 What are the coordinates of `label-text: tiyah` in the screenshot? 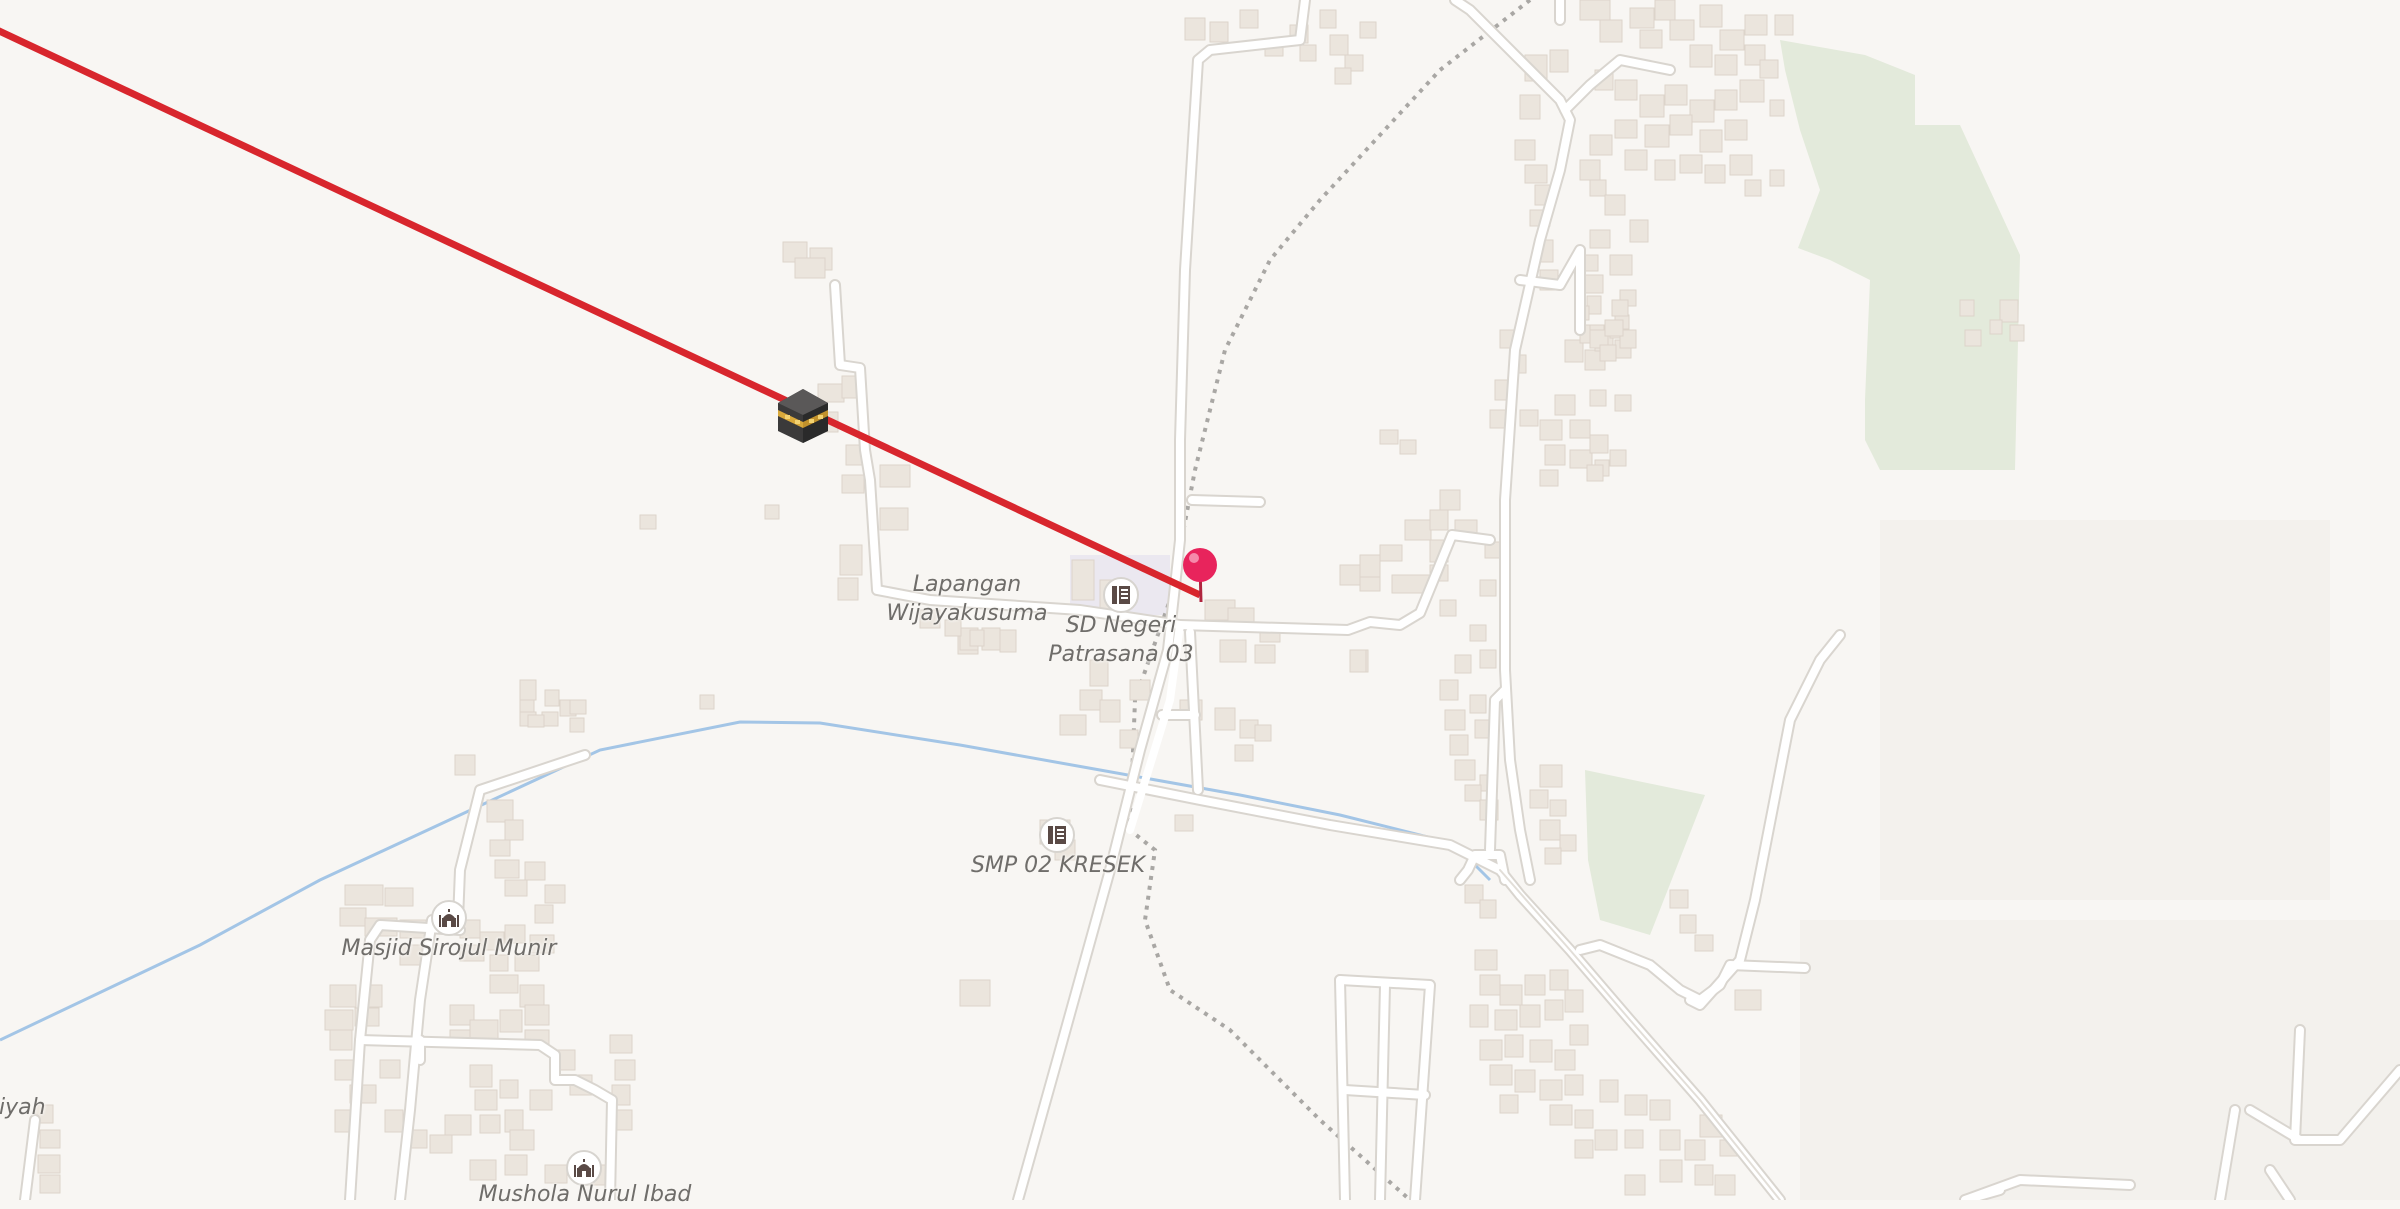 It's located at (23, 1107).